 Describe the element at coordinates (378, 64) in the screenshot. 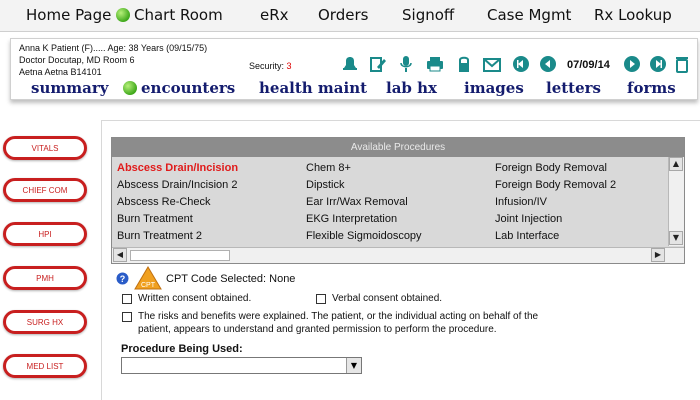

I see `edit-icon` at that location.